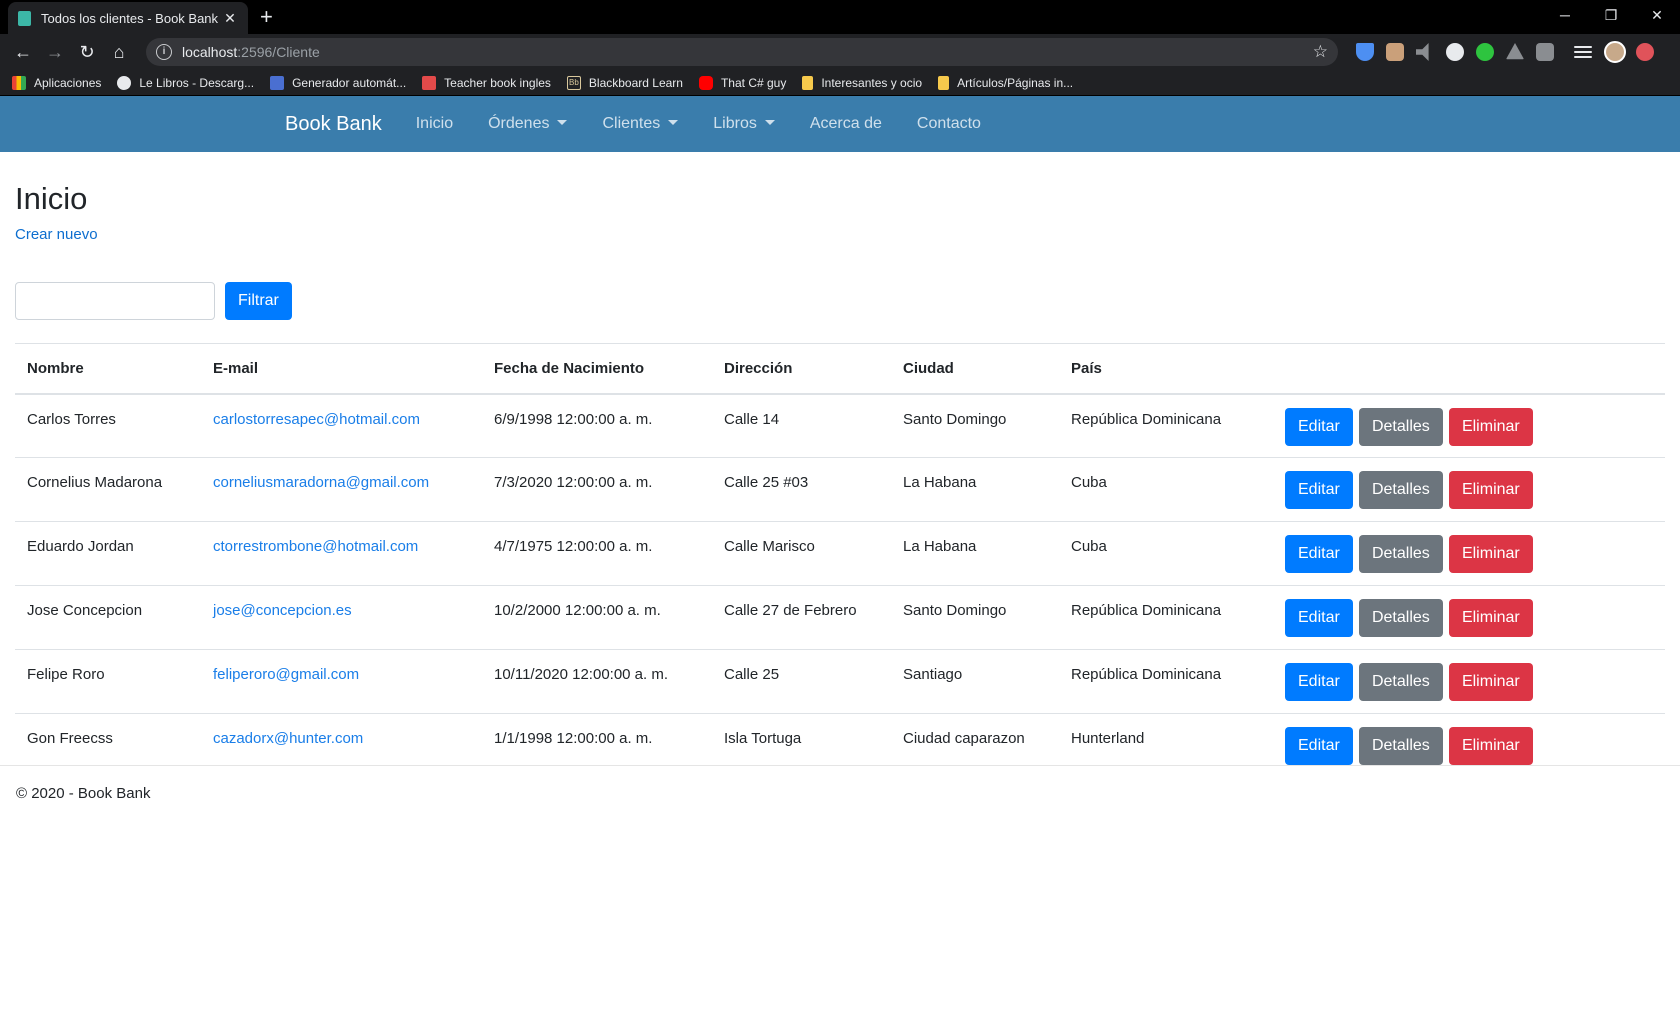 This screenshot has width=1680, height=1010. What do you see at coordinates (1657, 16) in the screenshot?
I see `close-window-icon: ✕` at bounding box center [1657, 16].